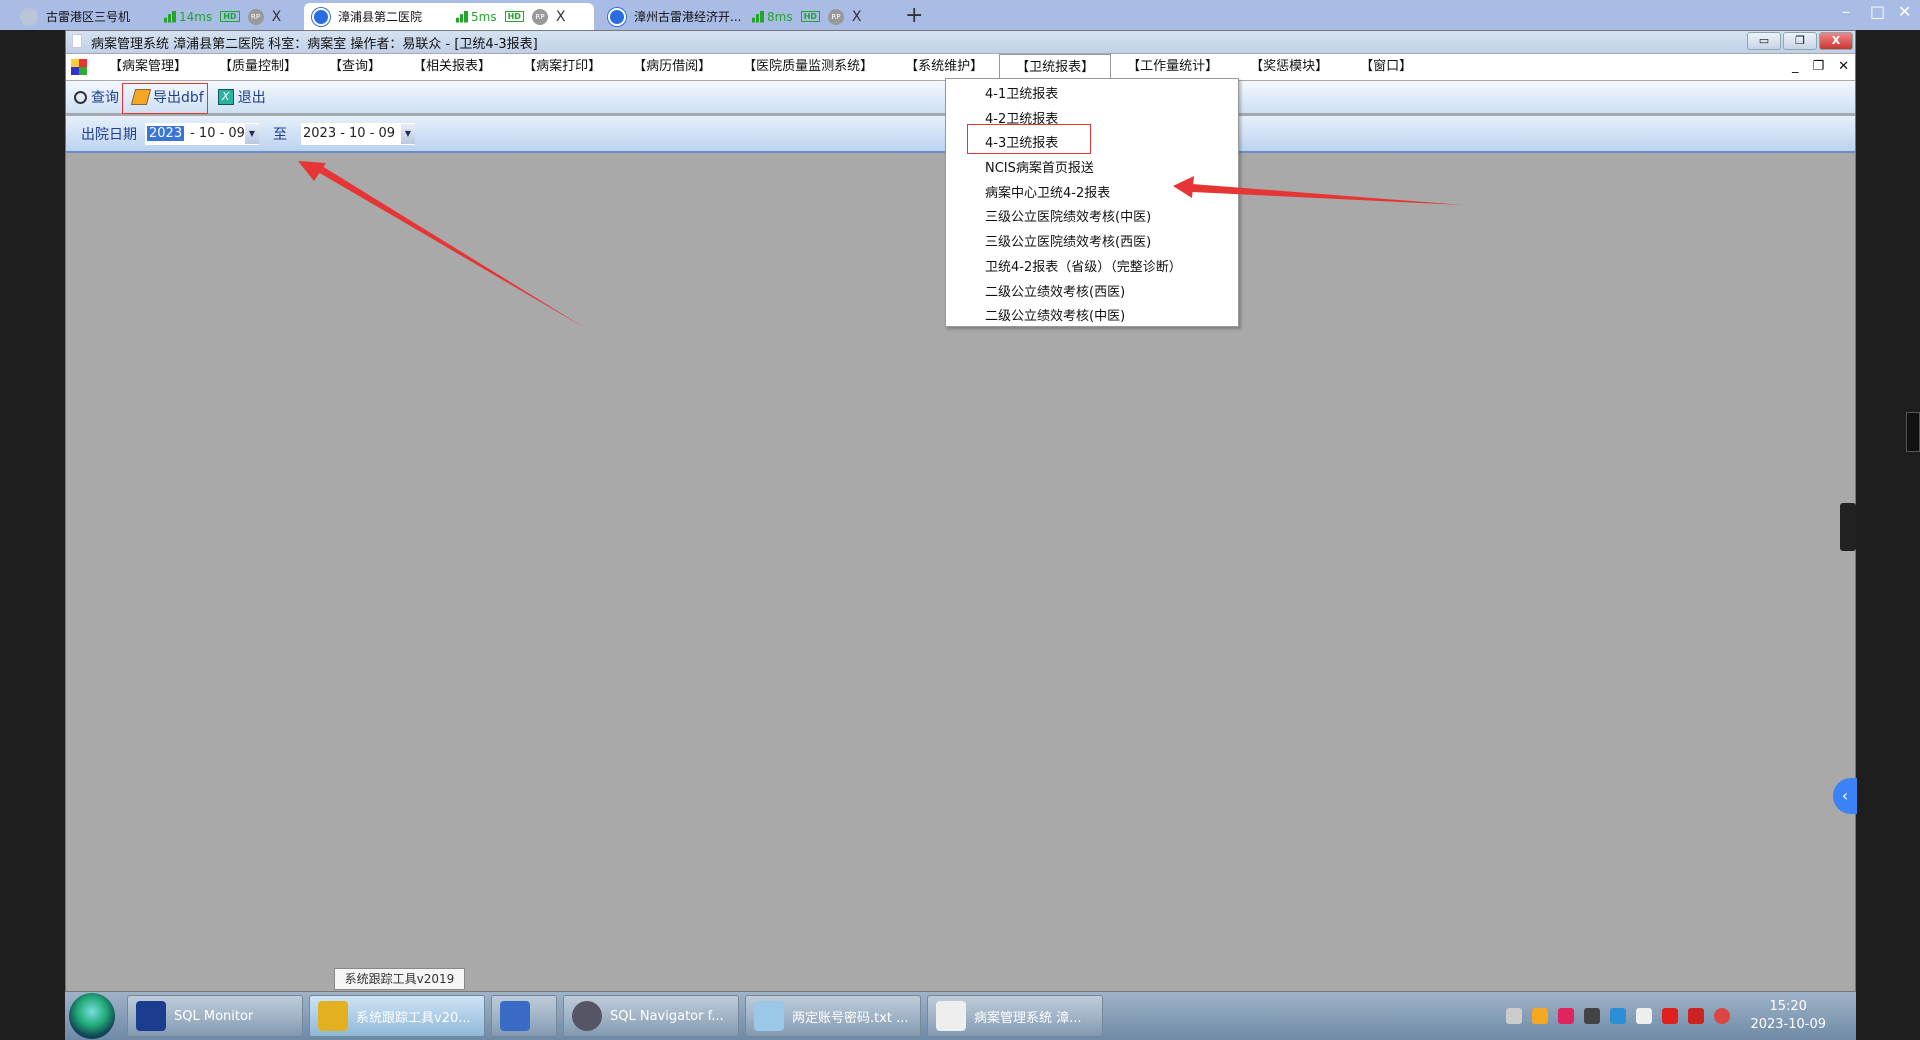  What do you see at coordinates (1681, 1016) in the screenshot?
I see `system-tray: 15:20 2023-10-09` at bounding box center [1681, 1016].